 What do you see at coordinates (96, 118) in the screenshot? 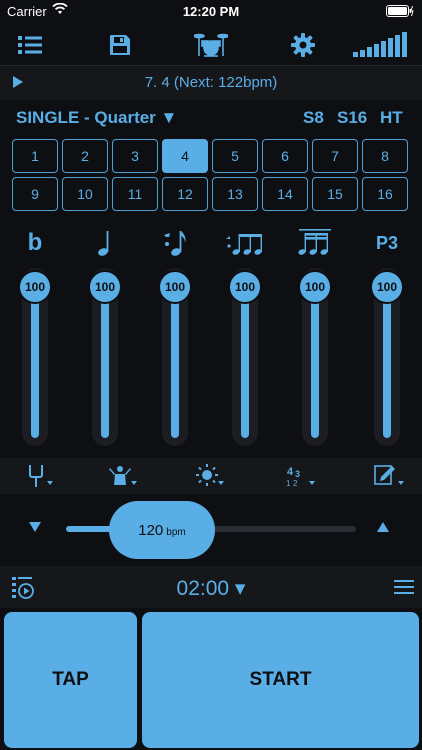
I see `rhythm-mode-dropdown: SINGLE - Quarter ▼` at bounding box center [96, 118].